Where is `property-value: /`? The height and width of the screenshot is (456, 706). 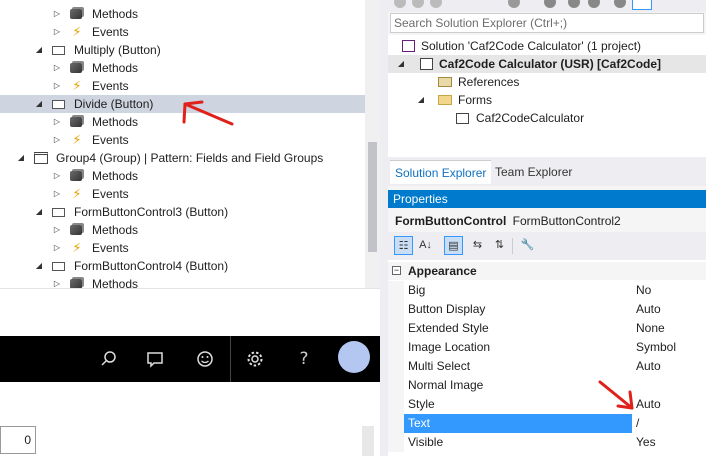
property-value: / is located at coordinates (669, 423).